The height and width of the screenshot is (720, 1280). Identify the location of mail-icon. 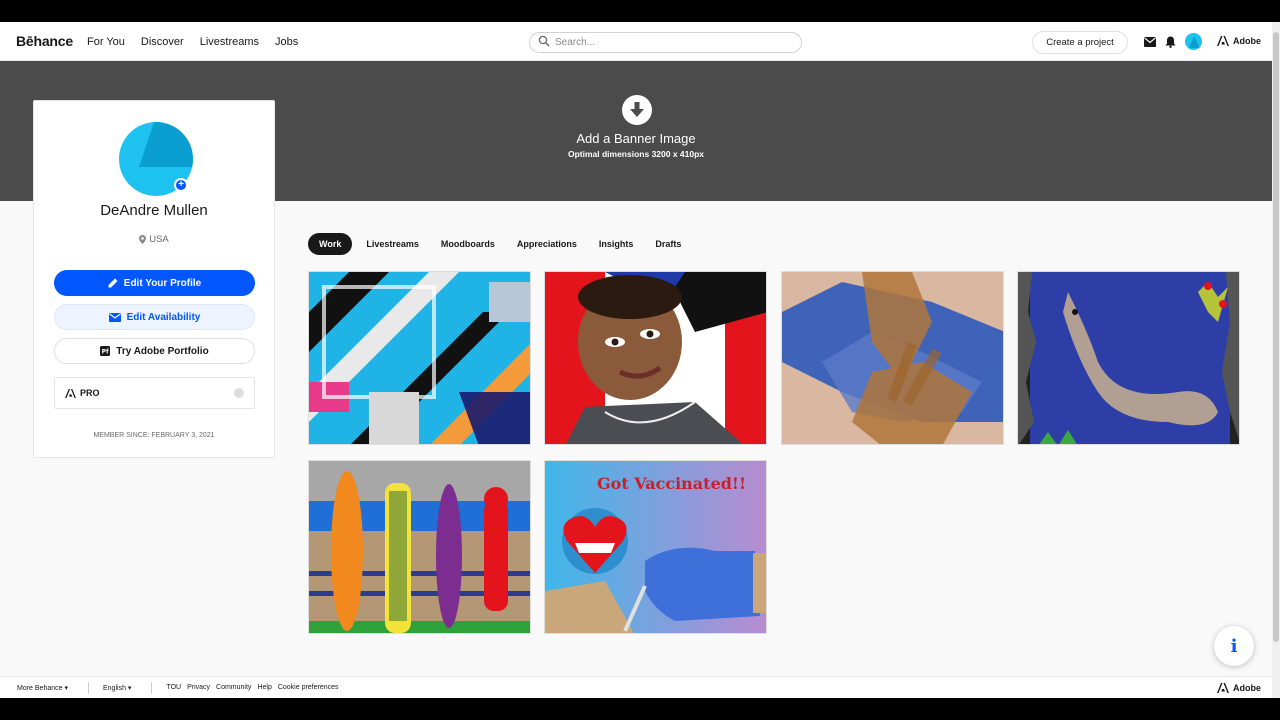
(1150, 42).